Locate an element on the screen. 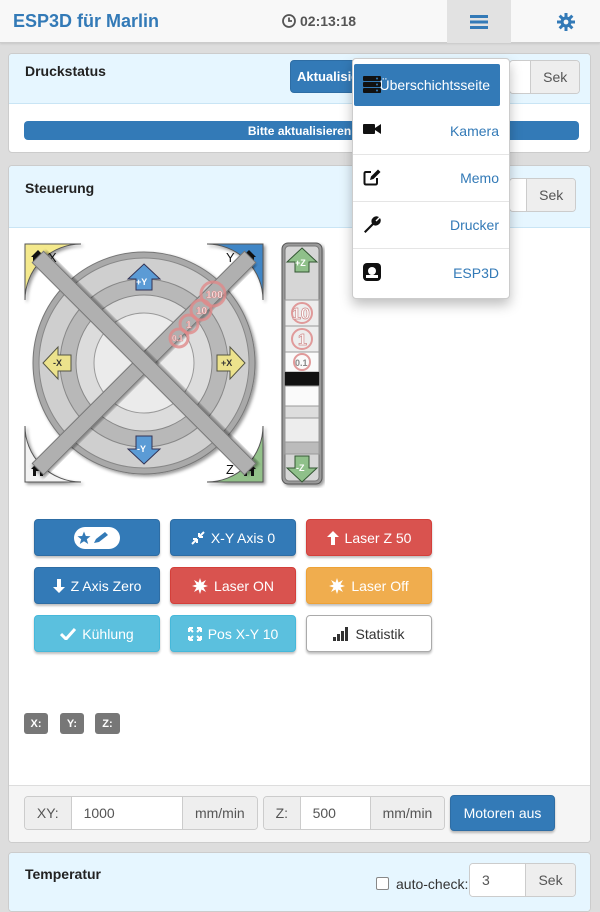  settings-button is located at coordinates (566, 23).